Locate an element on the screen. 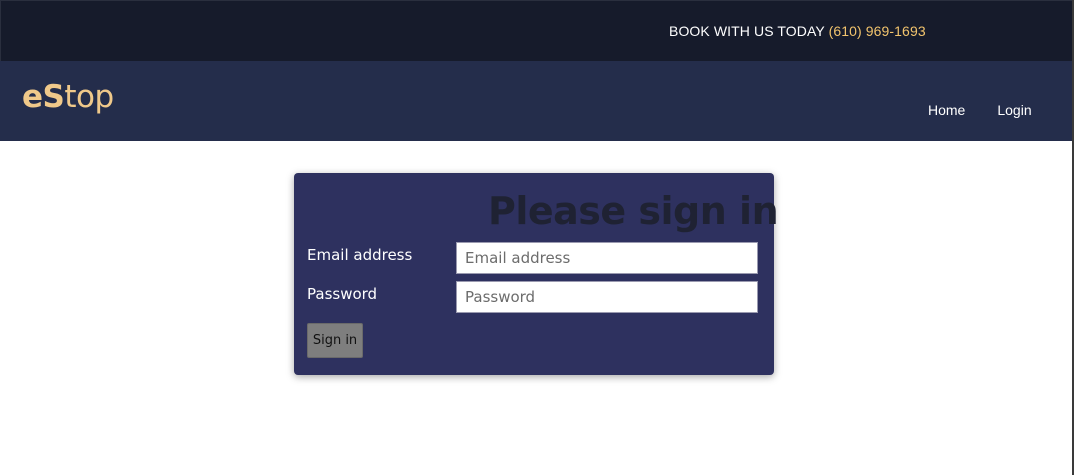 Image resolution: width=1074 pixels, height=475 pixels. nav-link-home: Home is located at coordinates (946, 110).